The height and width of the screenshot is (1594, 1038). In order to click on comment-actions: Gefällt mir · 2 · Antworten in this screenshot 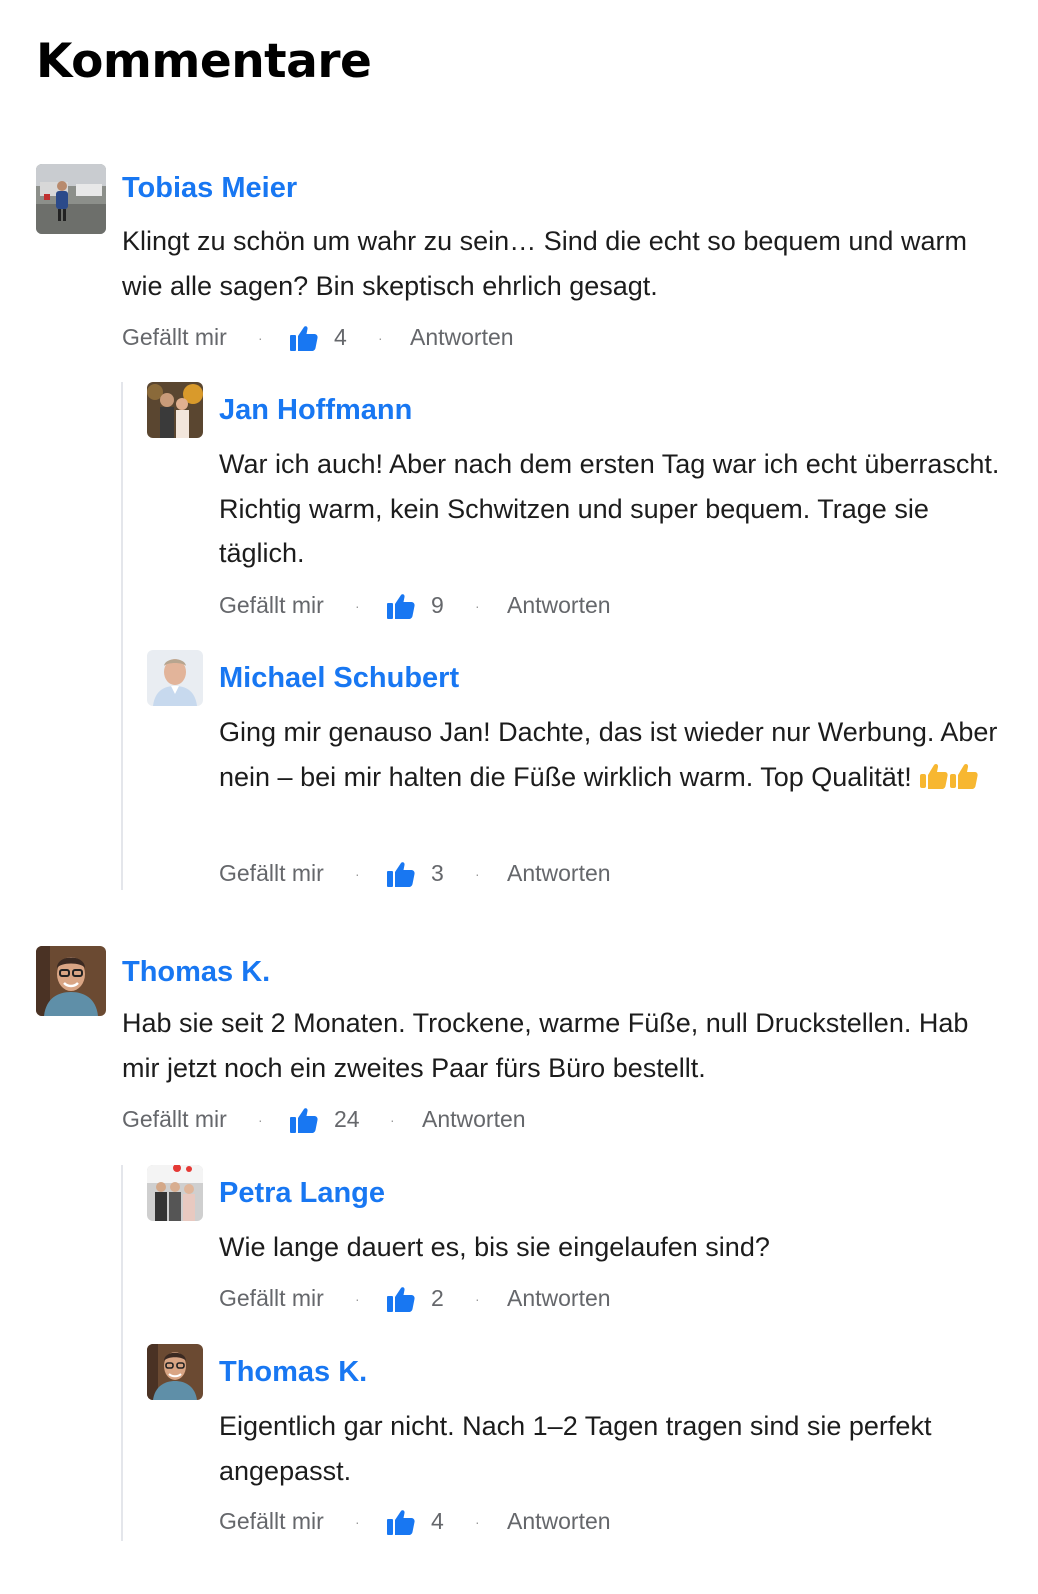, I will do `click(415, 1298)`.